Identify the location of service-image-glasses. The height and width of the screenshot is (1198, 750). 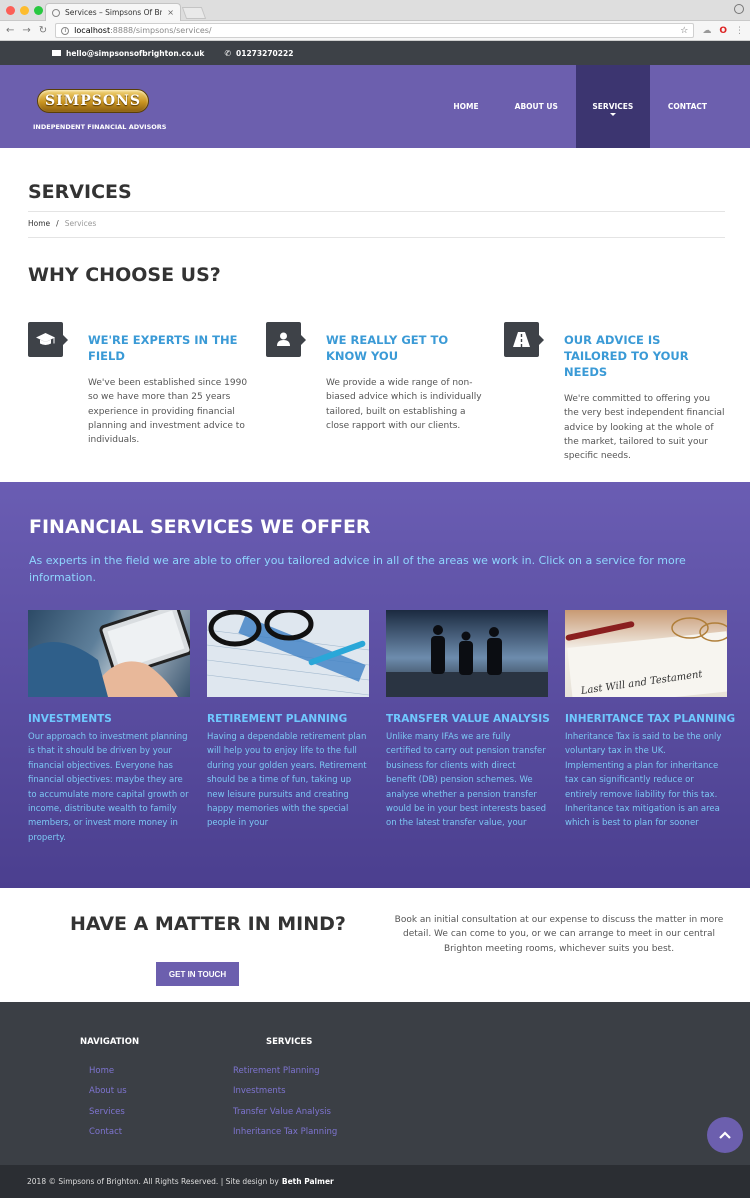
(288, 653).